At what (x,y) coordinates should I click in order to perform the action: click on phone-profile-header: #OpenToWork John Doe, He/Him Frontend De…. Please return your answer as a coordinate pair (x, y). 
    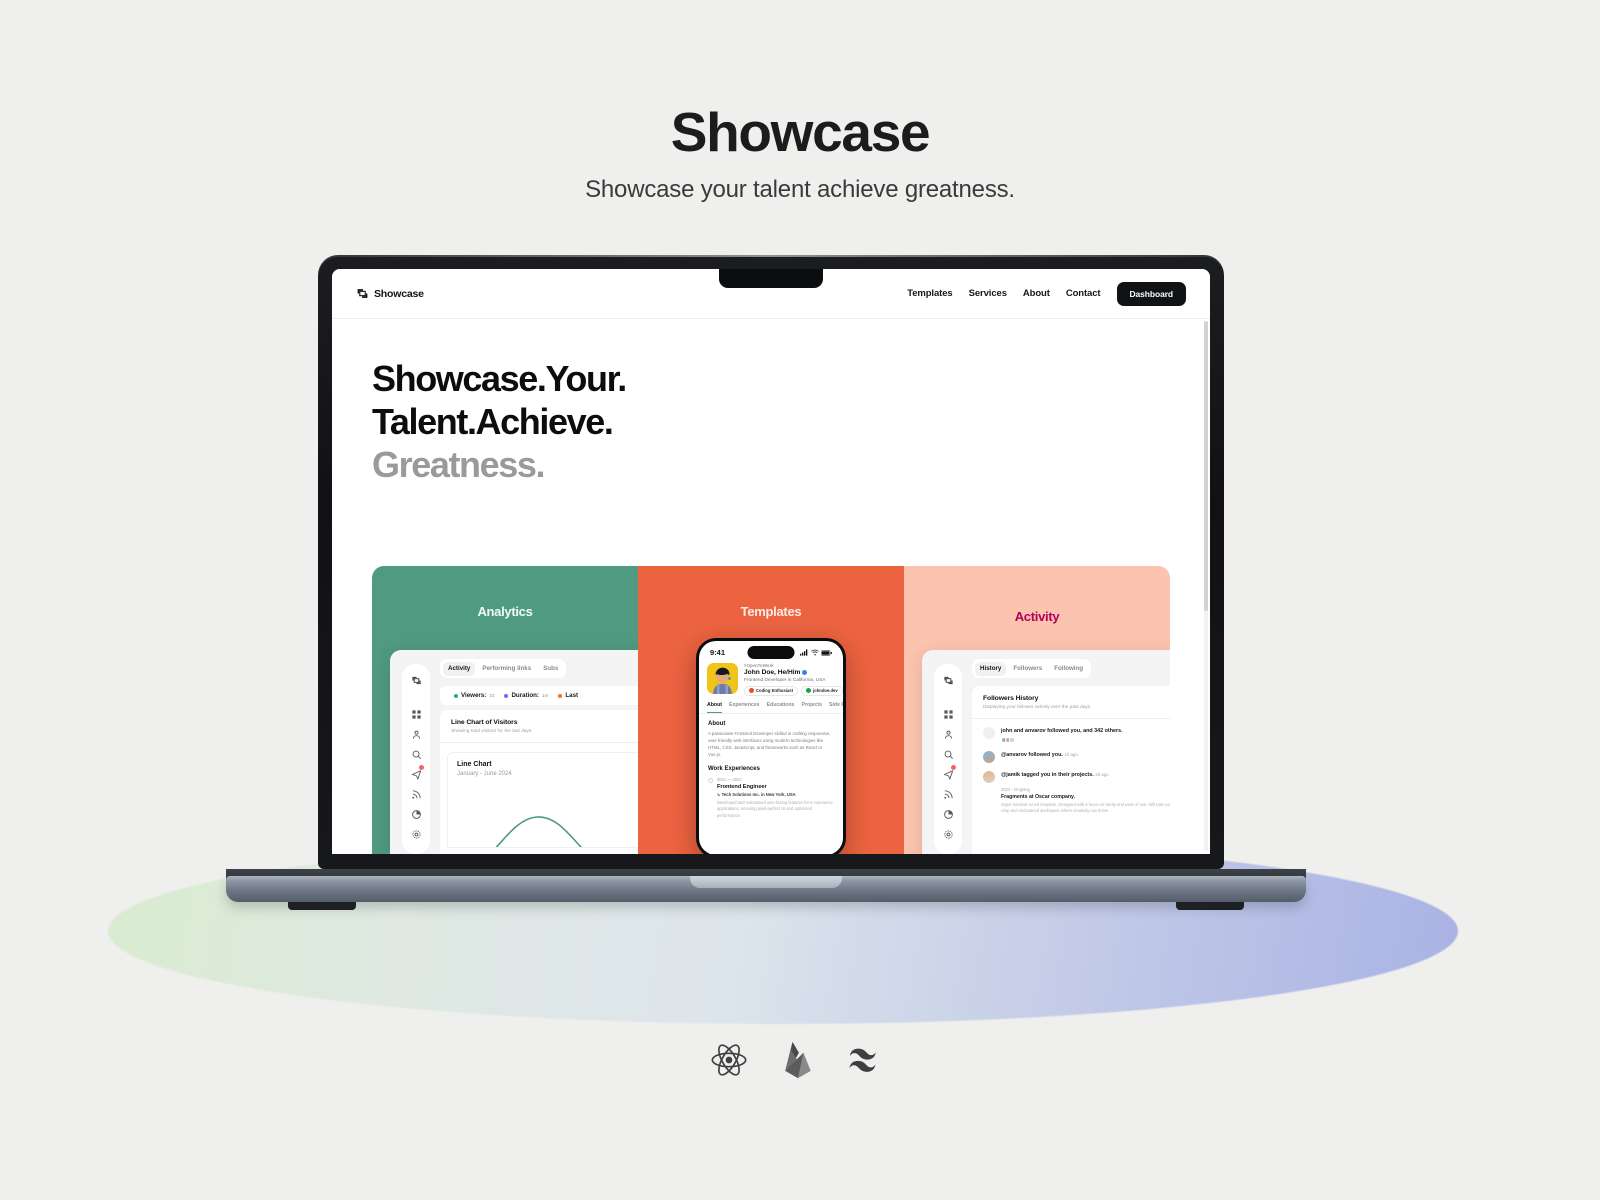
    Looking at the image, I should click on (771, 676).